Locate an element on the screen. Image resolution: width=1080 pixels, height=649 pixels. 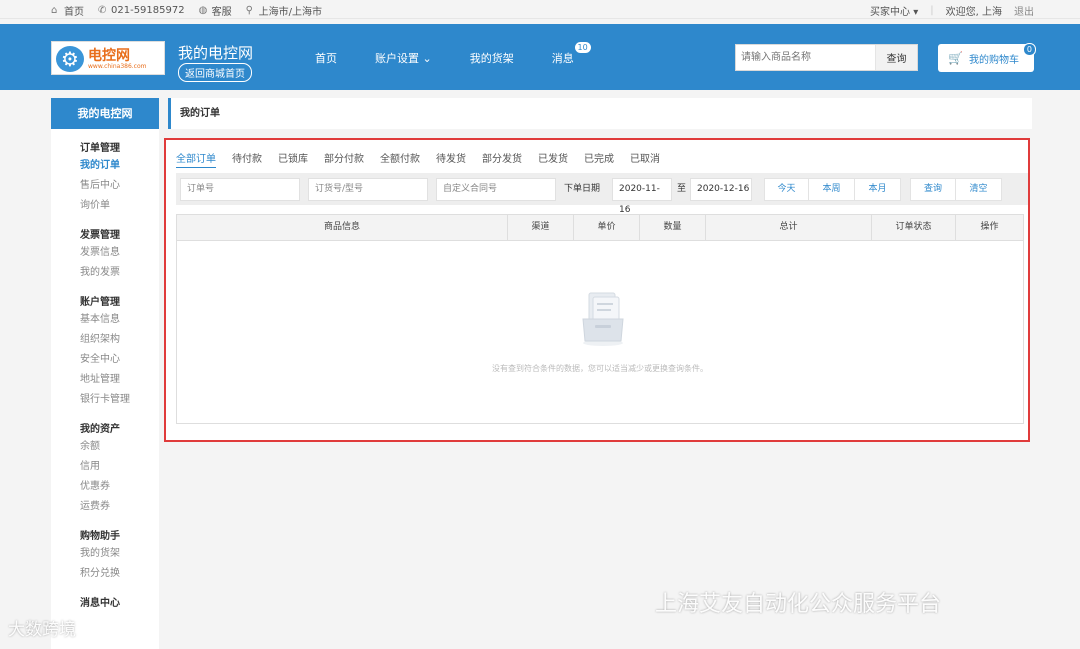
nav-account-settings: 账户设置 ⌄ is located at coordinates (403, 58).